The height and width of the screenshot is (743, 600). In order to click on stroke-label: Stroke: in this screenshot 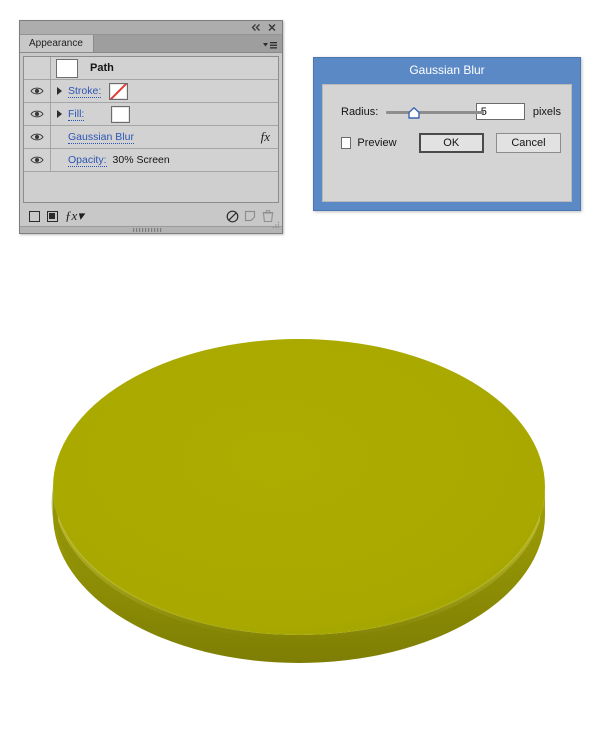, I will do `click(85, 91)`.